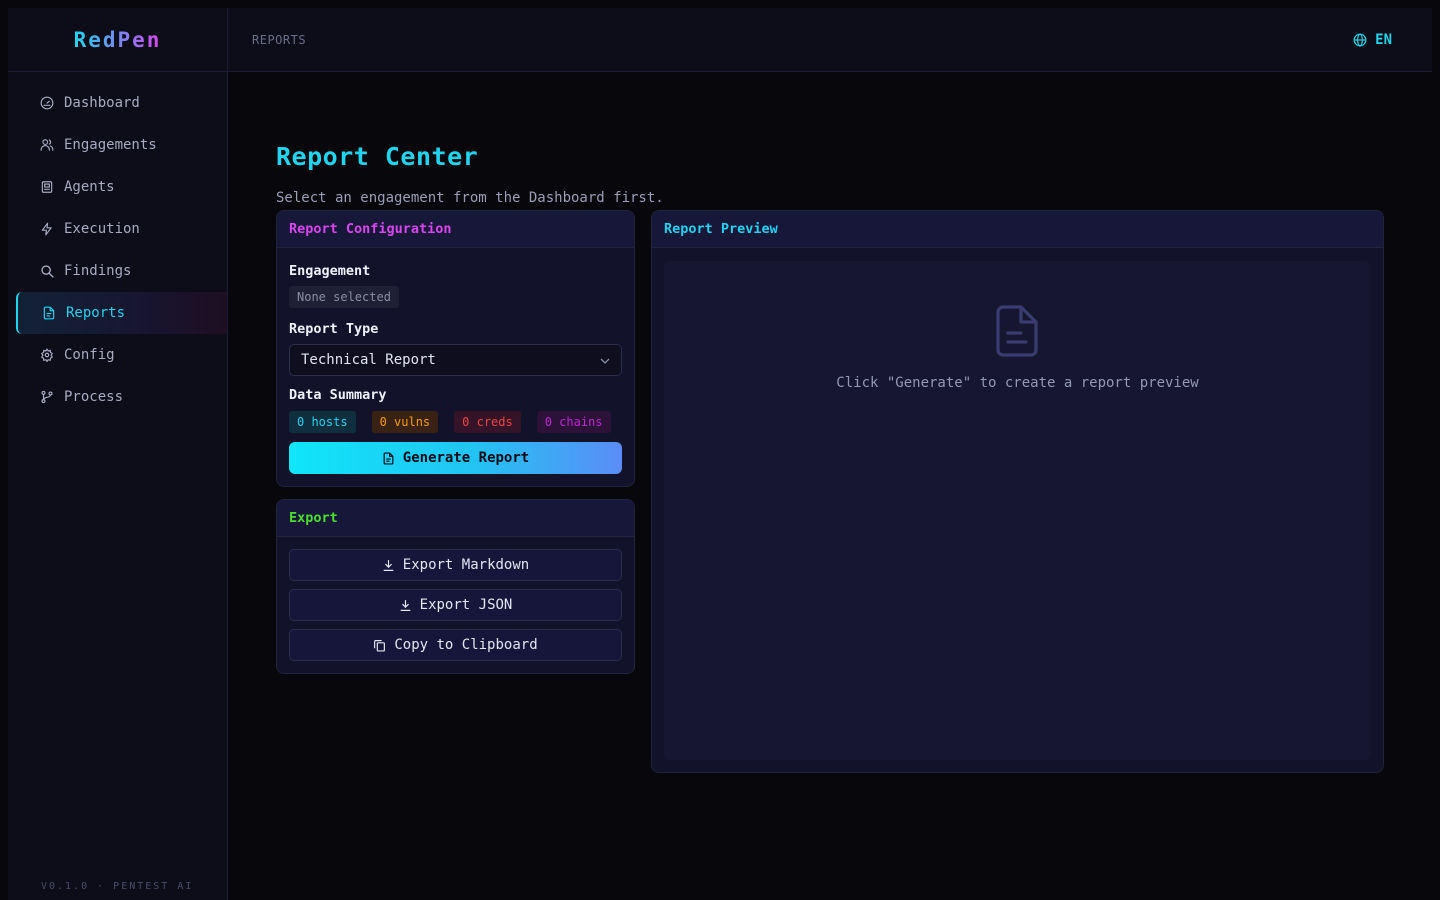 This screenshot has height=900, width=1440. I want to click on sidebar-item-label: Engagements, so click(110, 145).